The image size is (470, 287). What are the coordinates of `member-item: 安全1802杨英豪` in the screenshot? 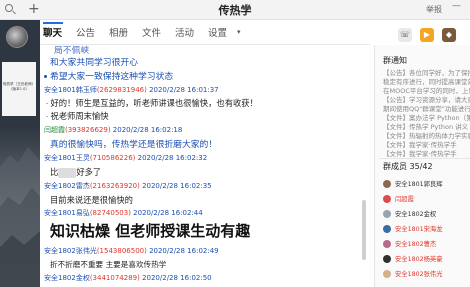 It's located at (413, 258).